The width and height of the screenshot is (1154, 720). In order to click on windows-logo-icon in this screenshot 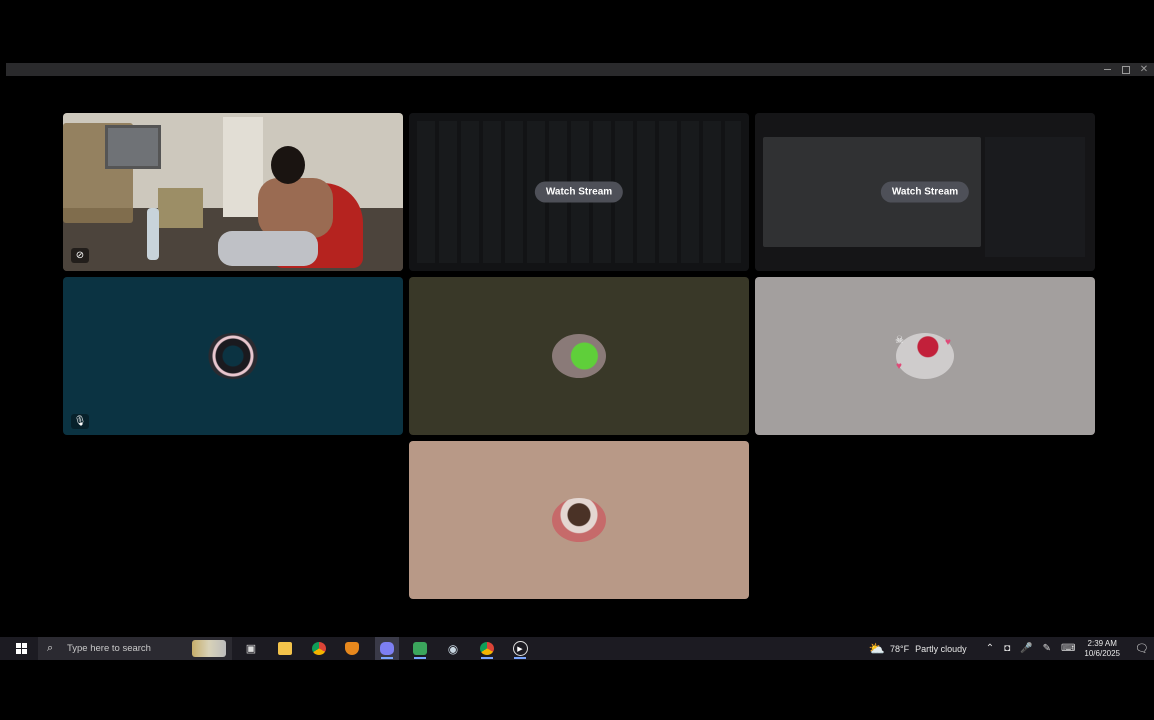, I will do `click(21, 648)`.